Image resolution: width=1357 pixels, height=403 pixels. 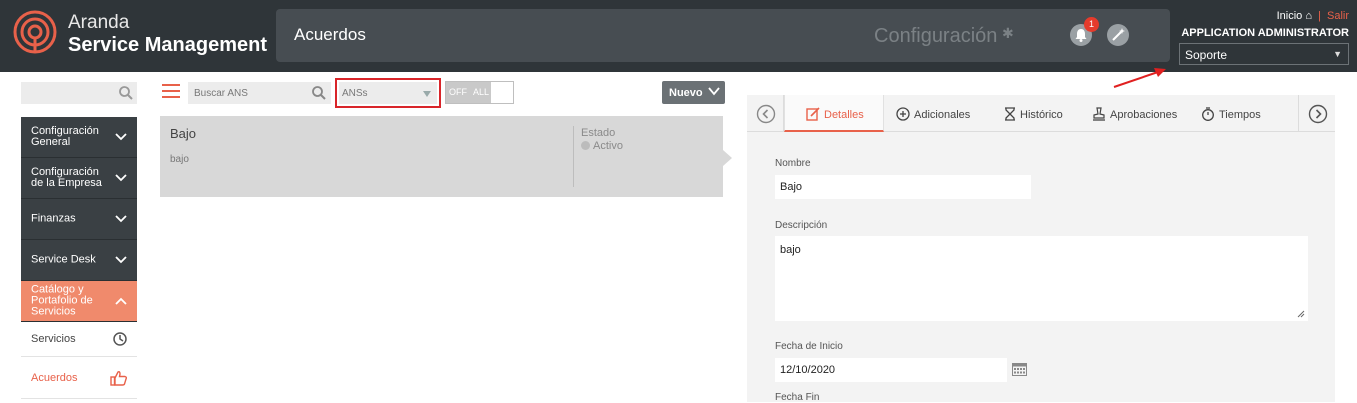 What do you see at coordinates (608, 146) in the screenshot?
I see `status-text: Activo` at bounding box center [608, 146].